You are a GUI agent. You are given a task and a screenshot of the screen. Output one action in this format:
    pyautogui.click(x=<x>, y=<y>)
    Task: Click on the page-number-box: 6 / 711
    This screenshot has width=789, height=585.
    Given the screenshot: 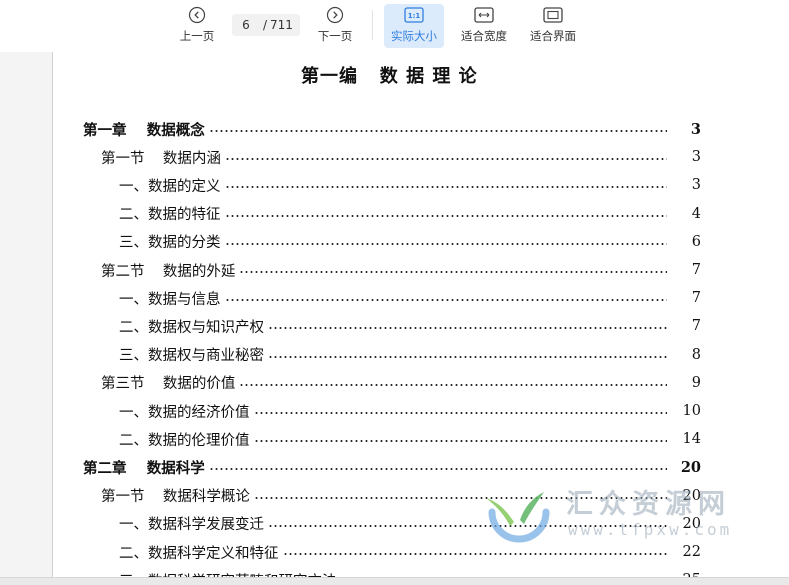 What is the action you would take?
    pyautogui.click(x=266, y=25)
    